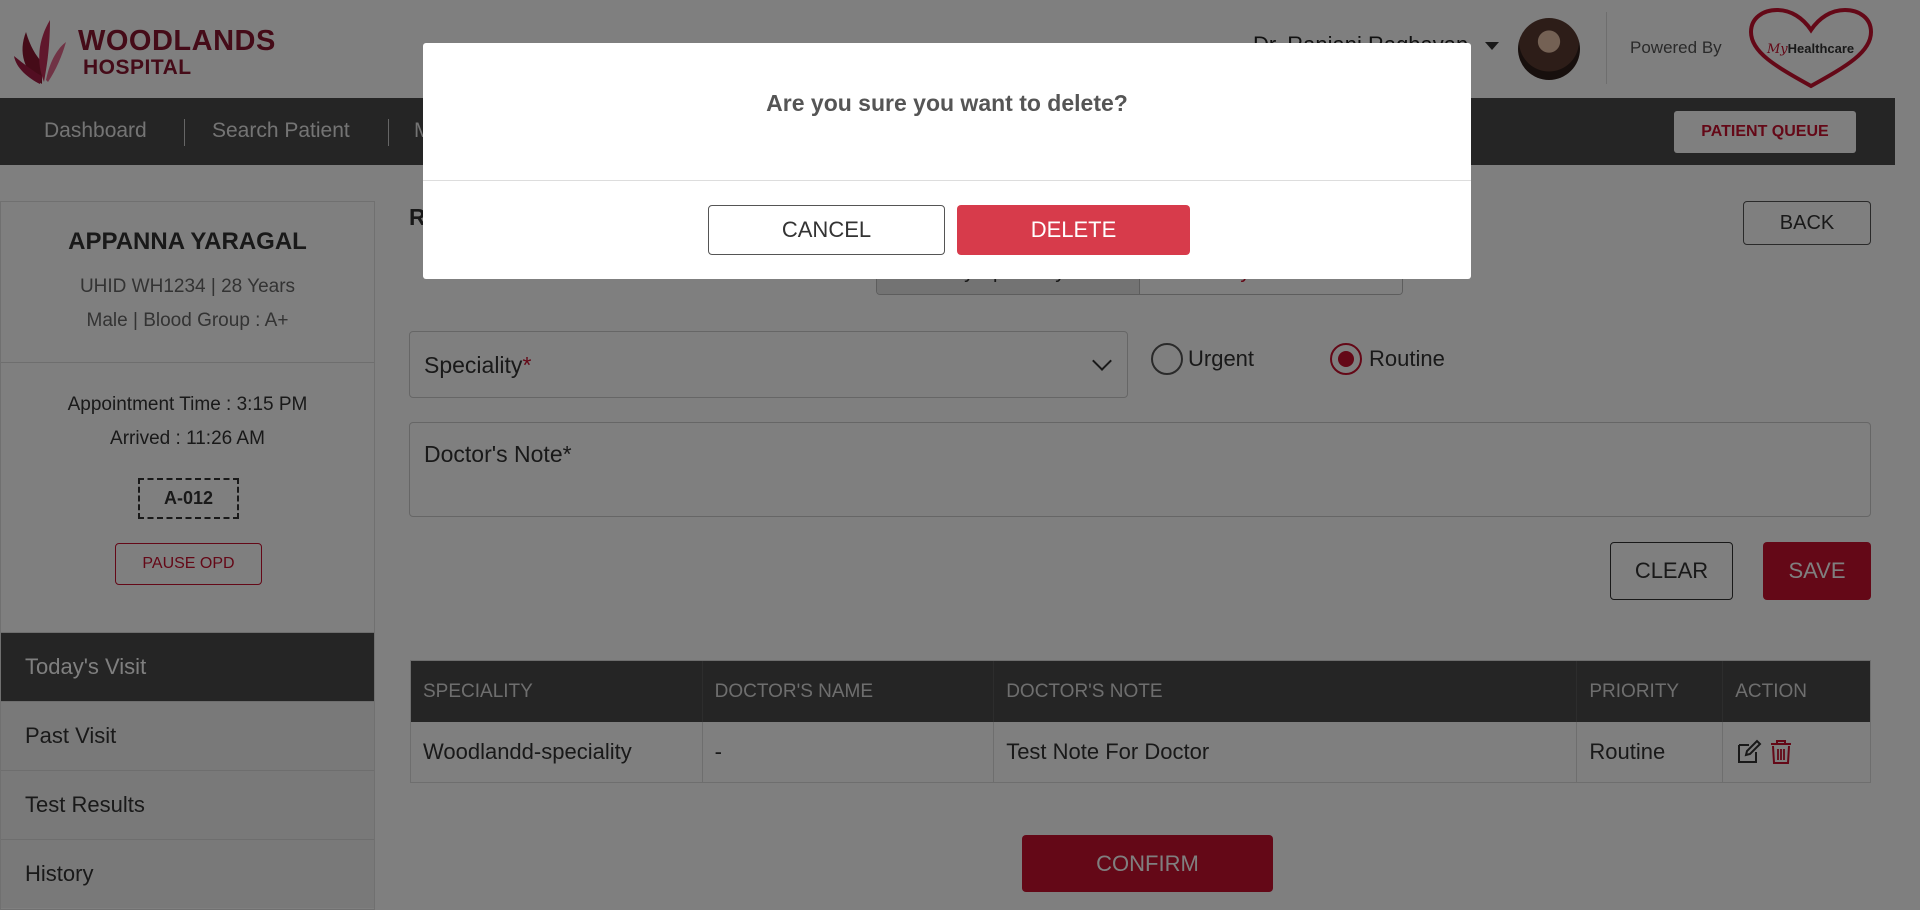 This screenshot has height=910, width=1920. I want to click on cancel-button: CANCEL, so click(826, 230).